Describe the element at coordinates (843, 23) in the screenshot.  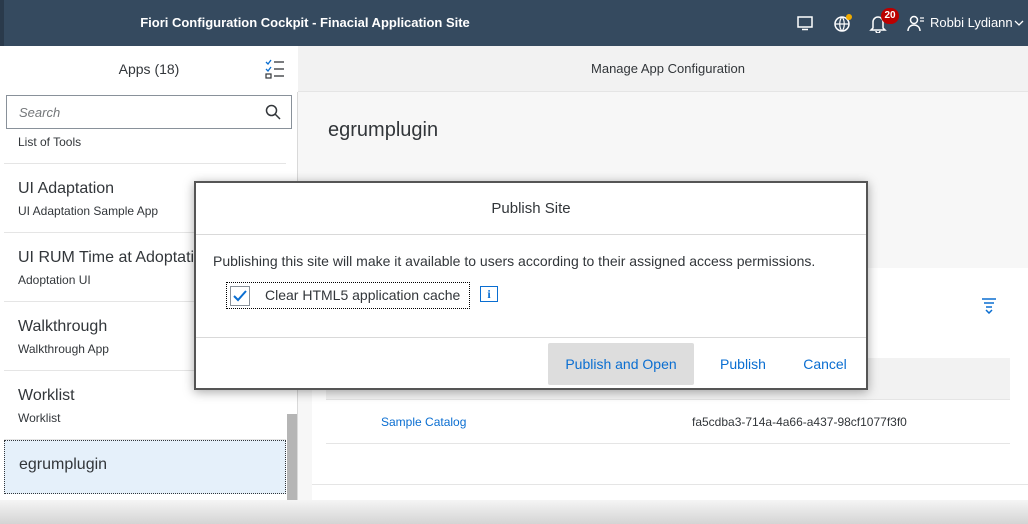
I see `globe-settings-icon` at that location.